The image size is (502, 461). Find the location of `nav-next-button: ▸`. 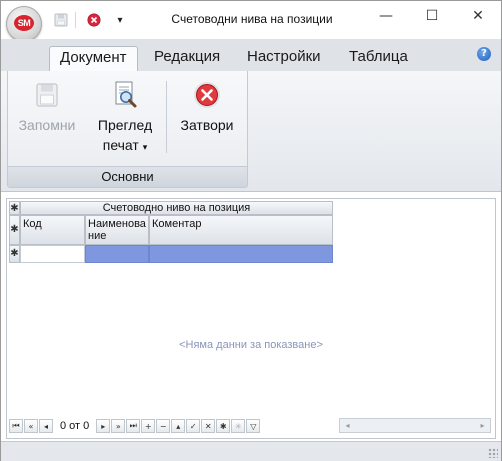

nav-next-button: ▸ is located at coordinates (103, 426).